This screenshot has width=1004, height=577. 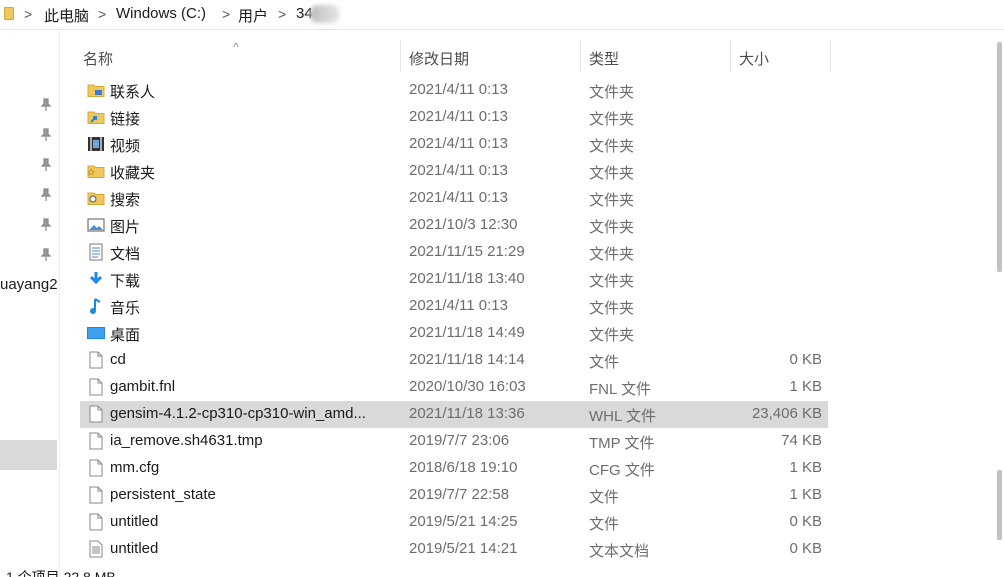 I want to click on file-row: persistent_state 2019/7/7 22:58 文件 1 KB, so click(x=454, y=495).